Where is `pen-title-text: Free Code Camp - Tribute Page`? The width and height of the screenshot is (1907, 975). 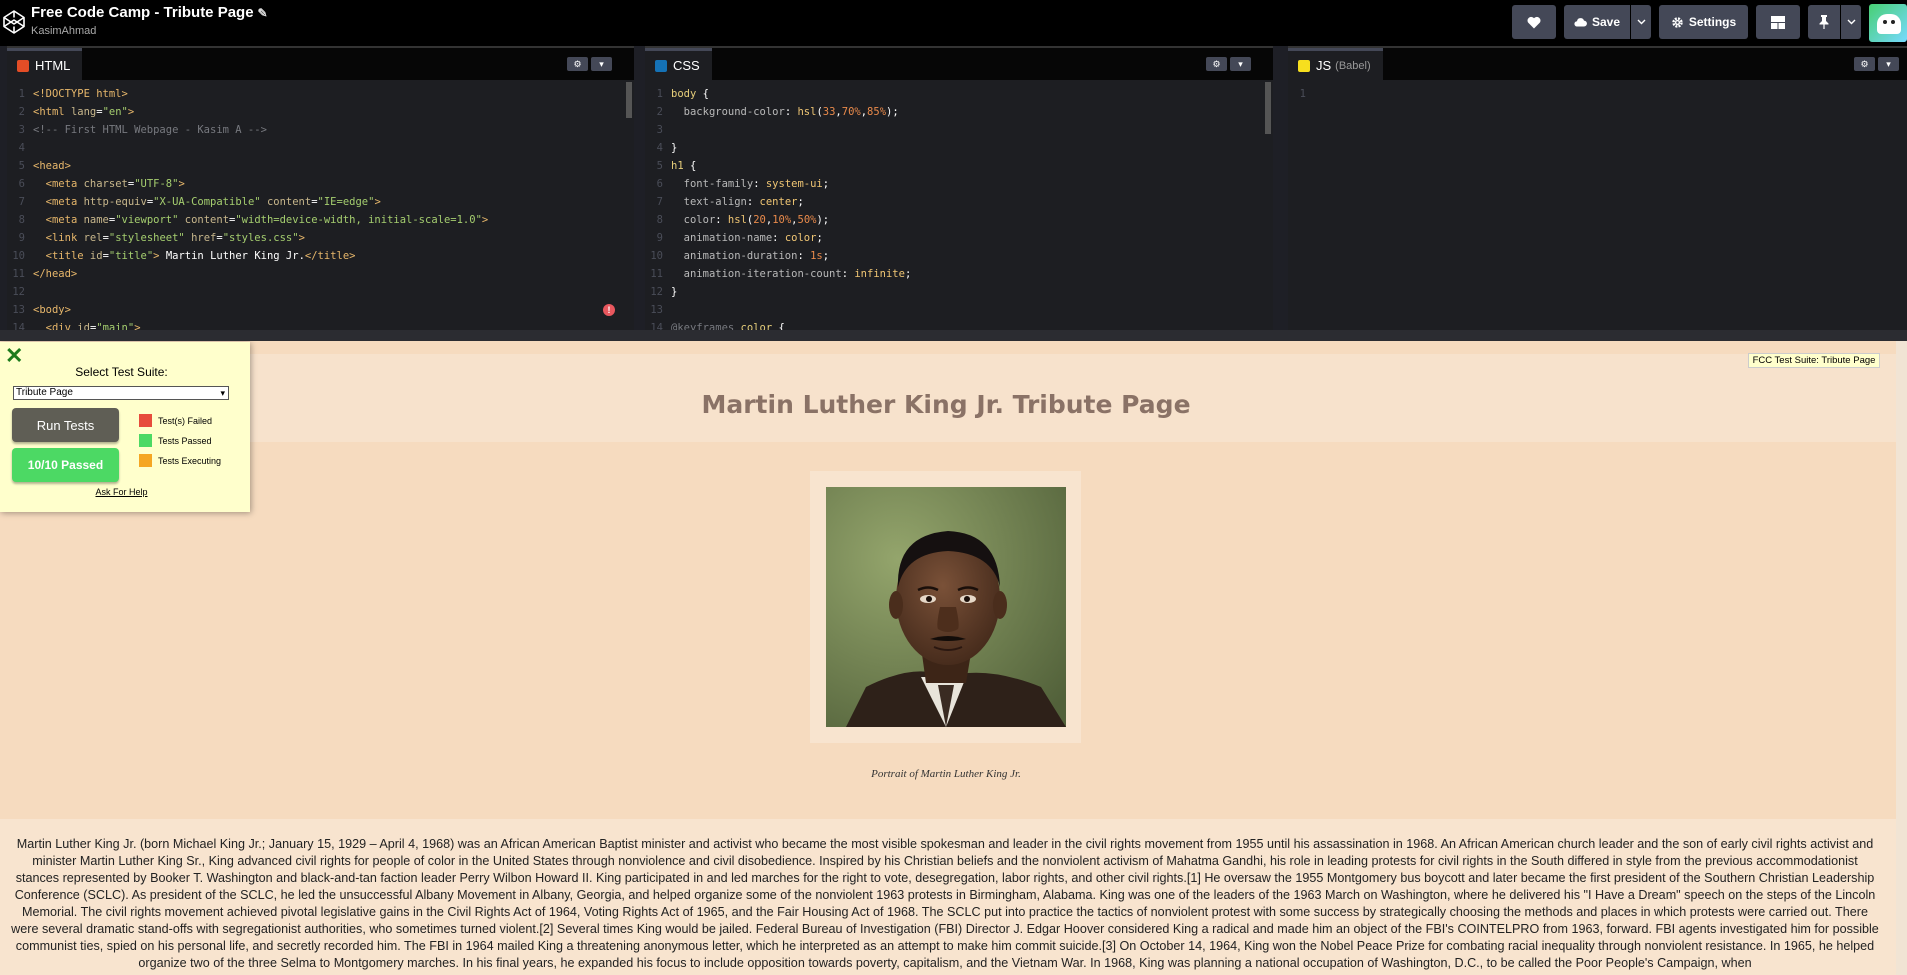
pen-title-text: Free Code Camp - Tribute Page is located at coordinates (142, 12).